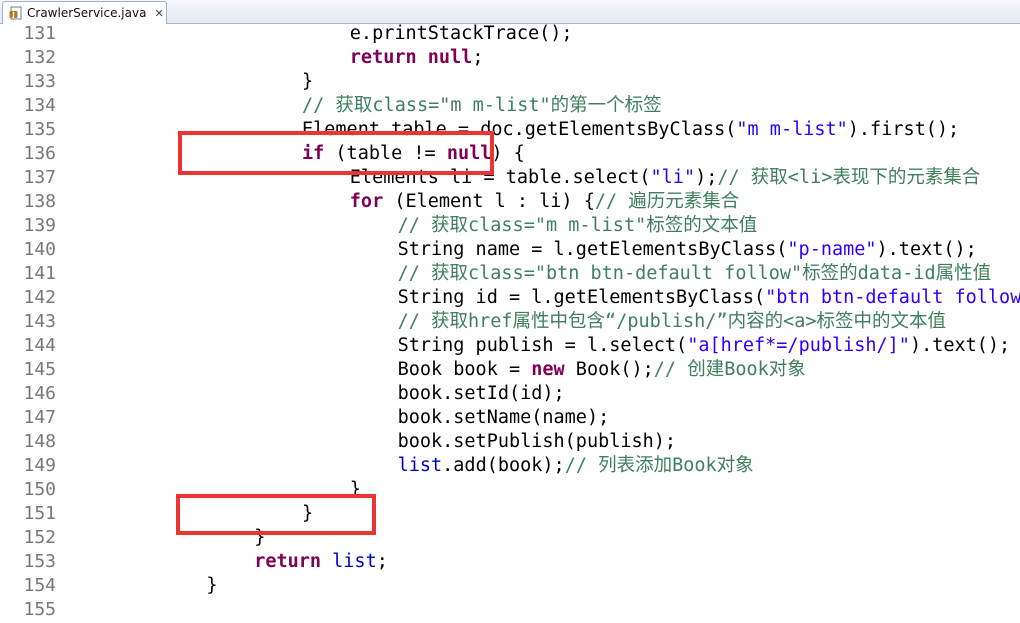  I want to click on code-line: 138 for (Element l : li) {// 遍历元素集合, so click(510, 202).